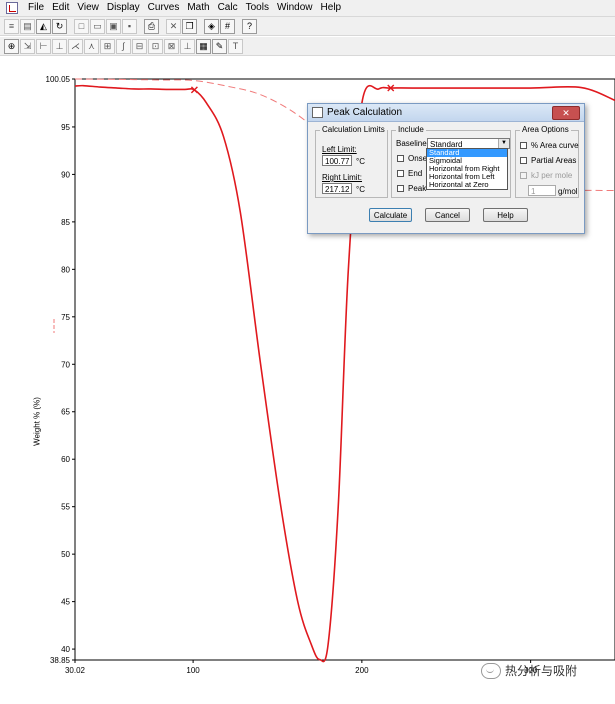  I want to click on first-icon: ≡, so click(11, 26).